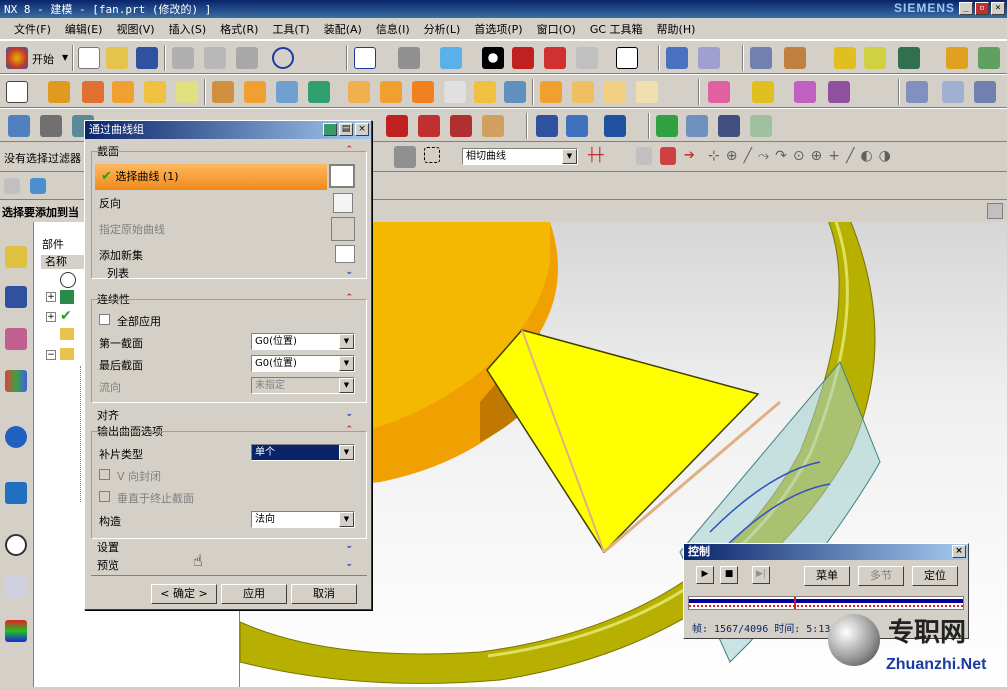  What do you see at coordinates (155, 92) in the screenshot?
I see `hole-icon` at bounding box center [155, 92].